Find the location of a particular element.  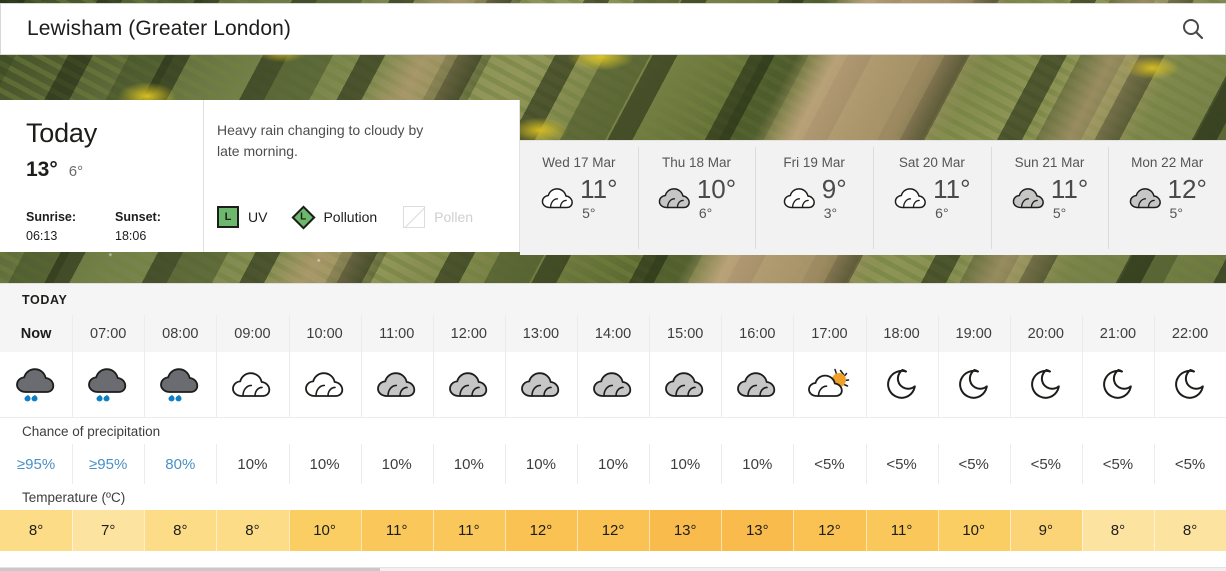

horizontal-scrollbar is located at coordinates (613, 569).